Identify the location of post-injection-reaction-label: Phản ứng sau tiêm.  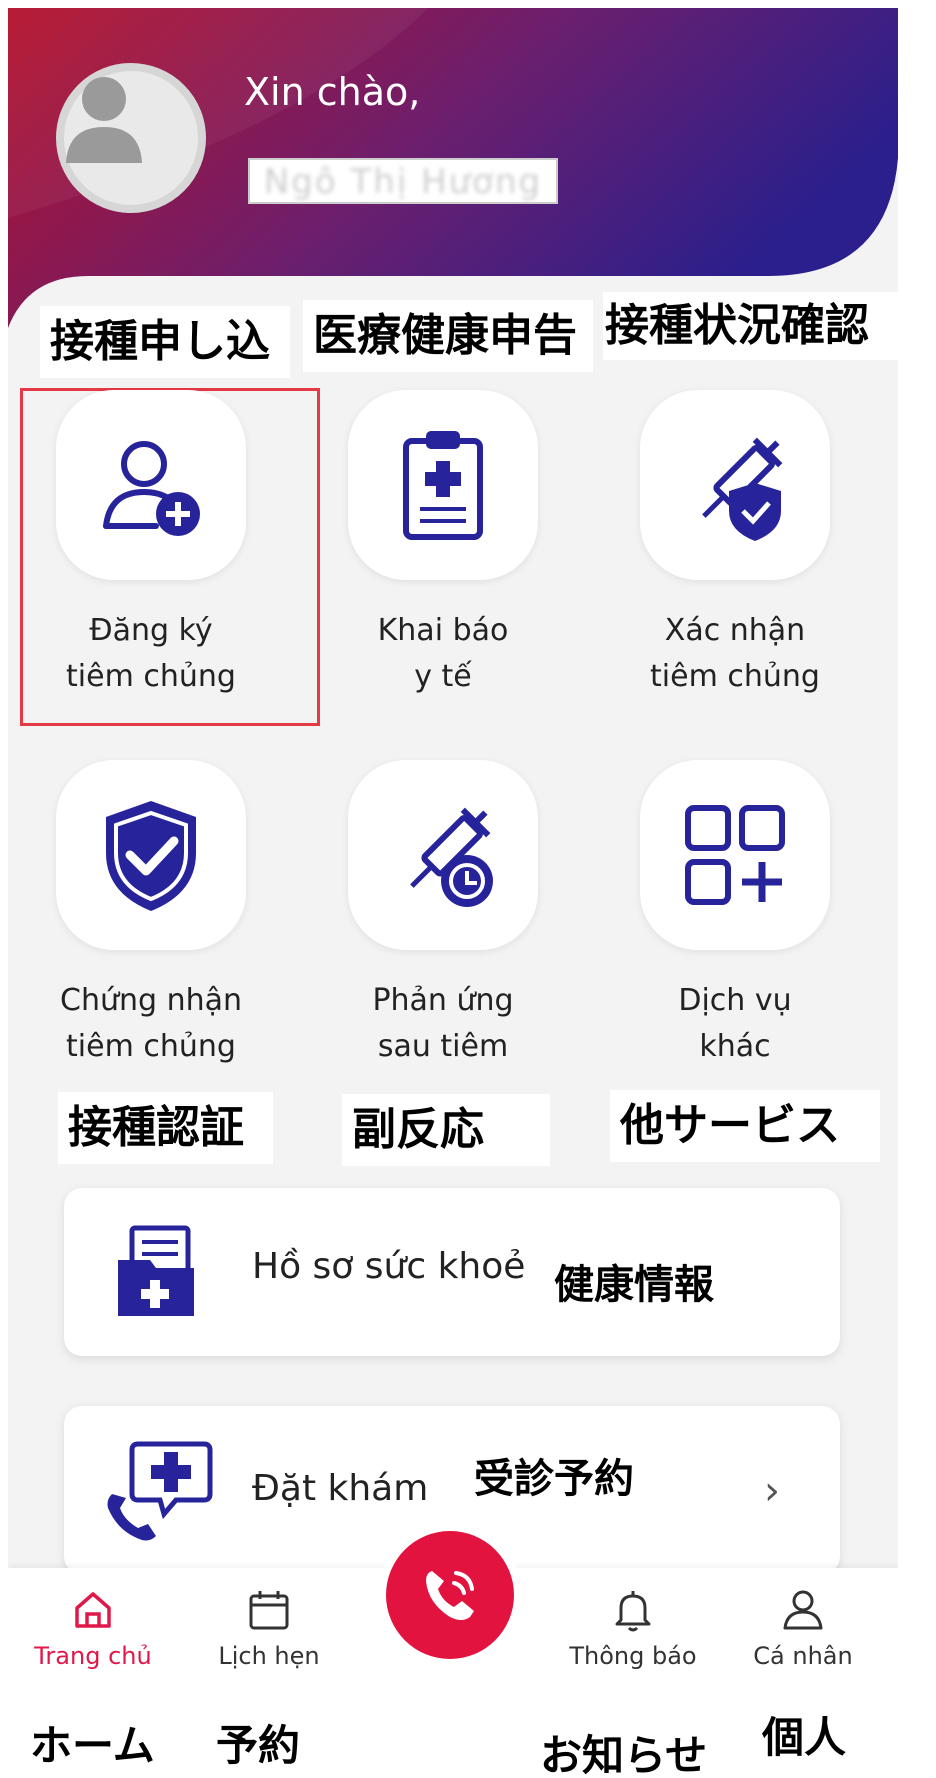
(443, 1024).